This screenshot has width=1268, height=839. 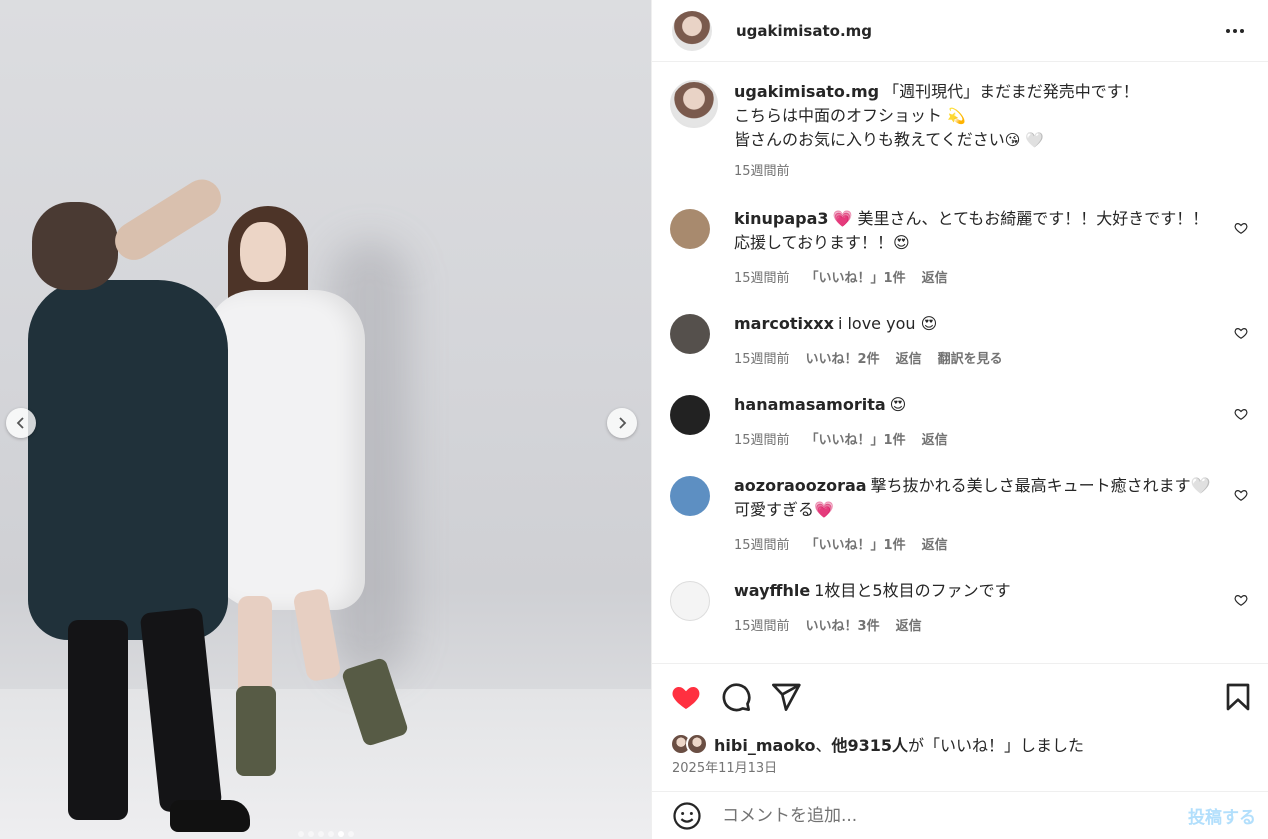 I want to click on comment-username: aozoraoozoraa, so click(x=800, y=485).